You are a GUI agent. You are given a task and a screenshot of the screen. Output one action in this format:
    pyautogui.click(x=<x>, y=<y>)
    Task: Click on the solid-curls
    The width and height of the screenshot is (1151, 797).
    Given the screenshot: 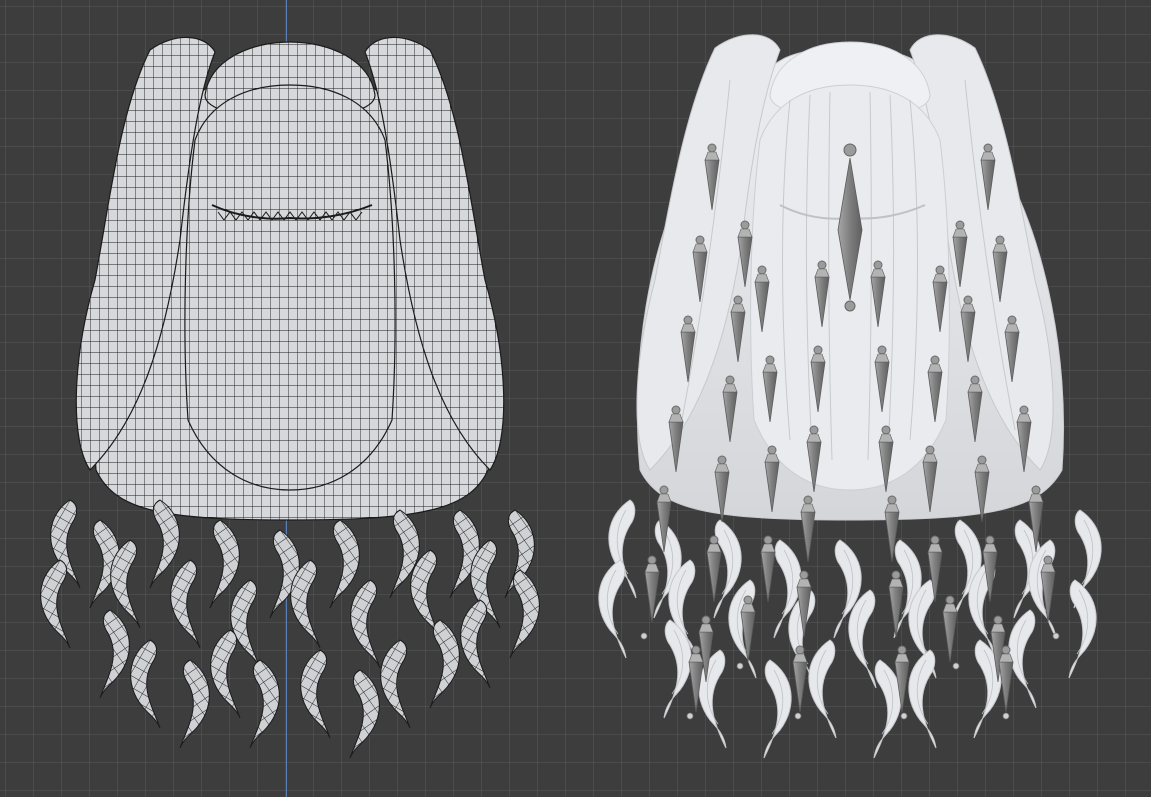 What is the action you would take?
    pyautogui.click(x=850, y=629)
    